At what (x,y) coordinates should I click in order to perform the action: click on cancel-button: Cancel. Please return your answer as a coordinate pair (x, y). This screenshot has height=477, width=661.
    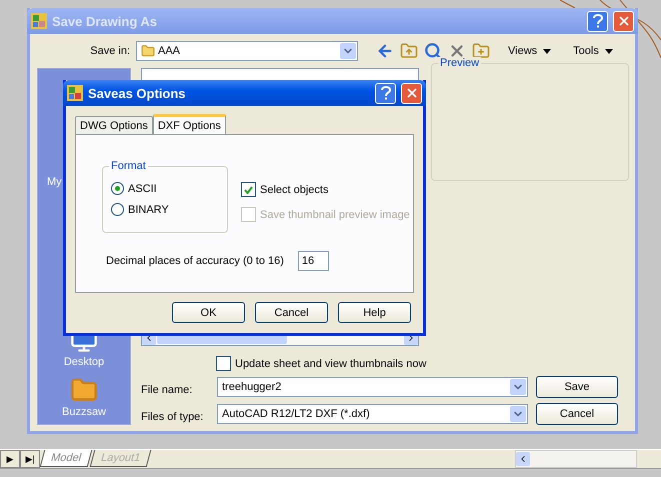
    Looking at the image, I should click on (577, 414).